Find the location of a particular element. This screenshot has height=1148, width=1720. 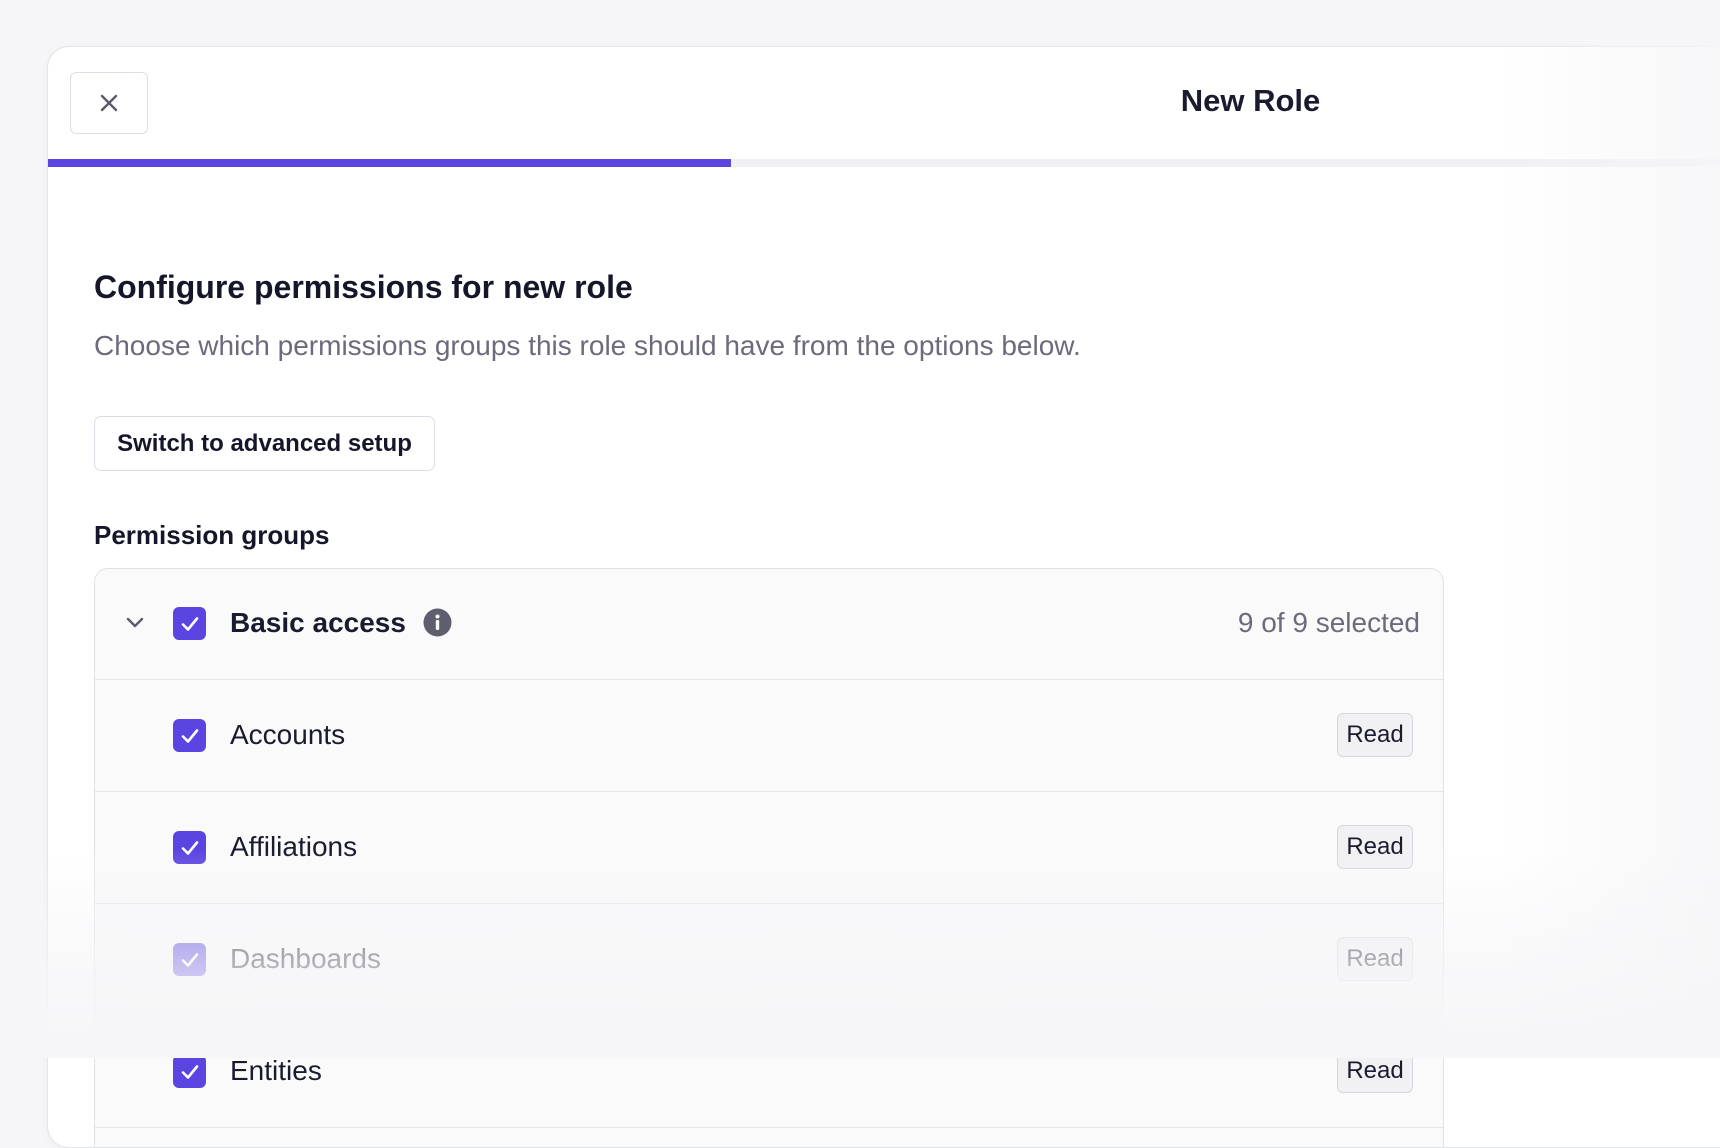

accounts-checkbox is located at coordinates (189, 735).